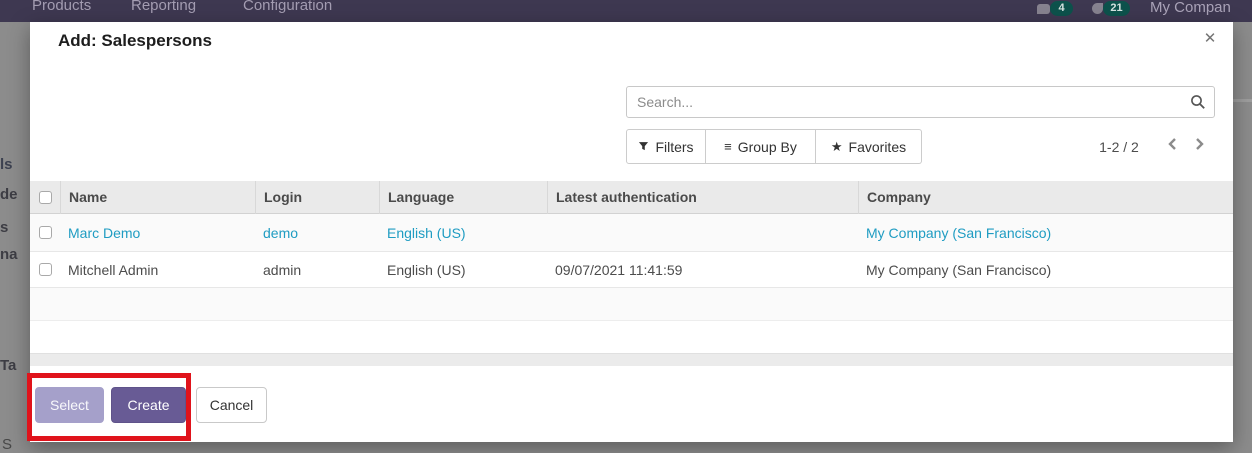  Describe the element at coordinates (62, 7) in the screenshot. I see `nav-item-products: Products` at that location.